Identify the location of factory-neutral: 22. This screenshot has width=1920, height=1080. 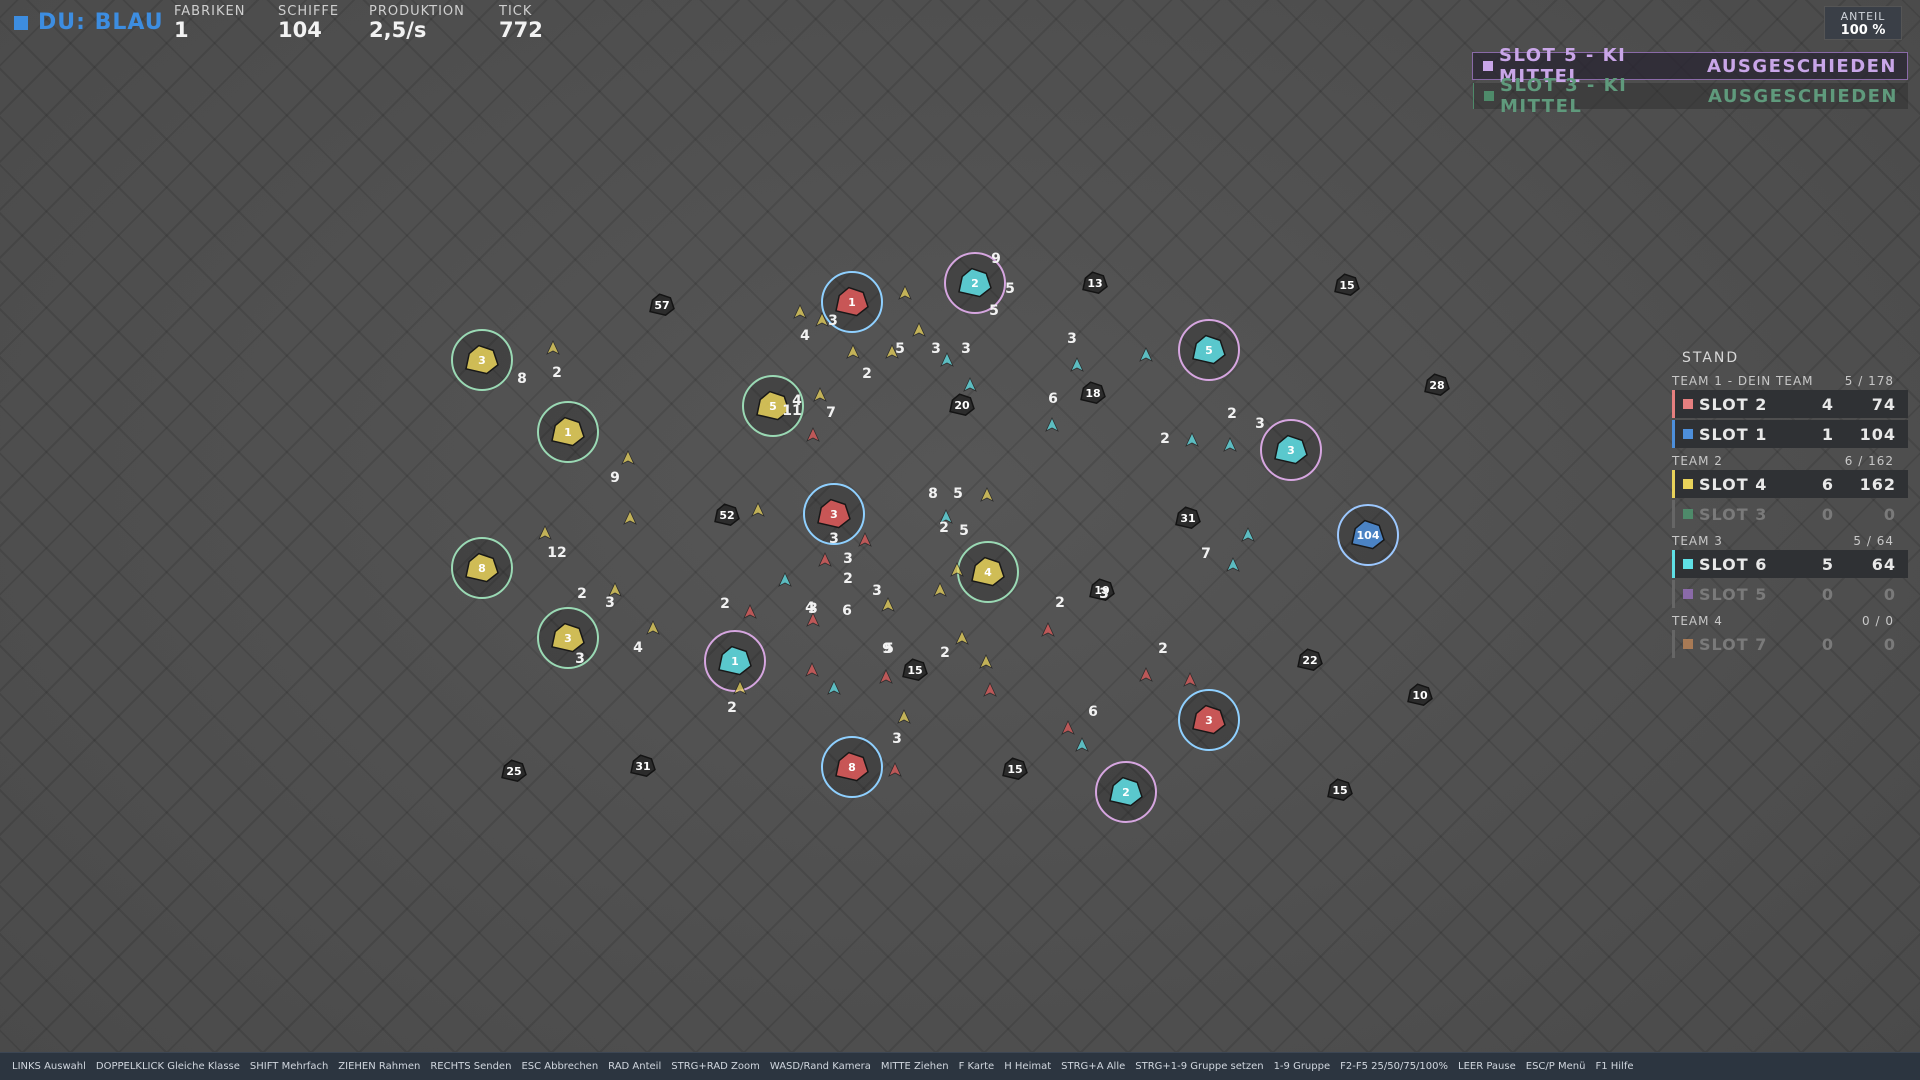
(1310, 660).